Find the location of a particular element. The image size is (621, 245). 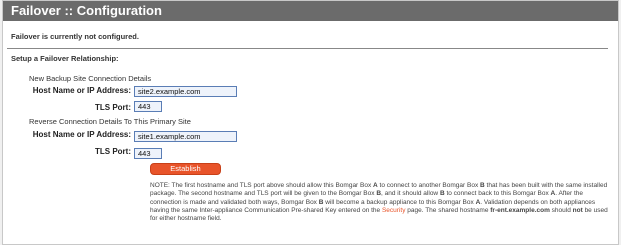

failover-status: Failover is currently not configured. is located at coordinates (75, 36).